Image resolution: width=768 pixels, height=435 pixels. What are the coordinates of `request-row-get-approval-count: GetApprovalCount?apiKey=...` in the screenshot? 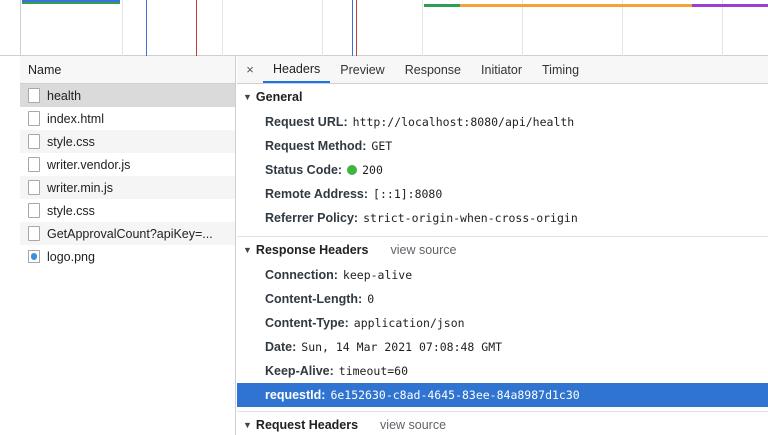 It's located at (127, 233).